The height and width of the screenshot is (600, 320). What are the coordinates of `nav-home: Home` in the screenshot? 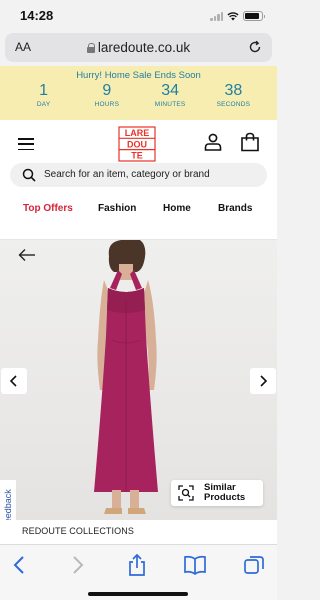 It's located at (177, 208).